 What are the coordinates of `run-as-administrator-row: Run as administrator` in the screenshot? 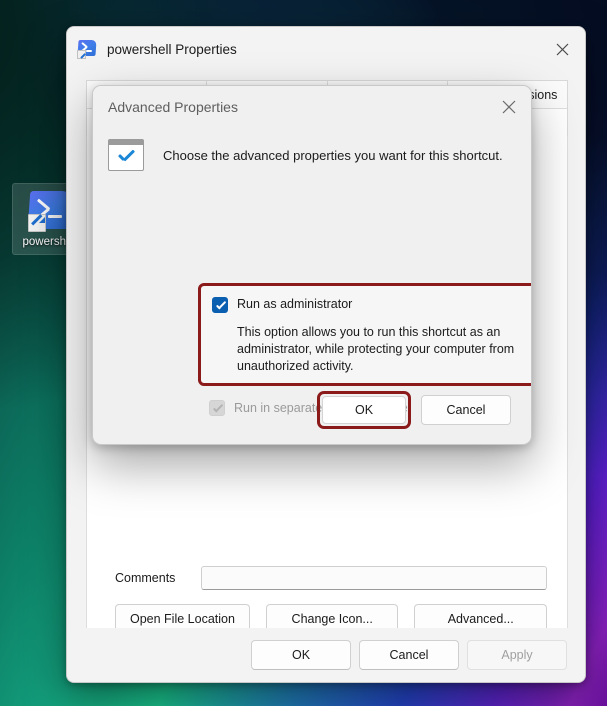 It's located at (282, 304).